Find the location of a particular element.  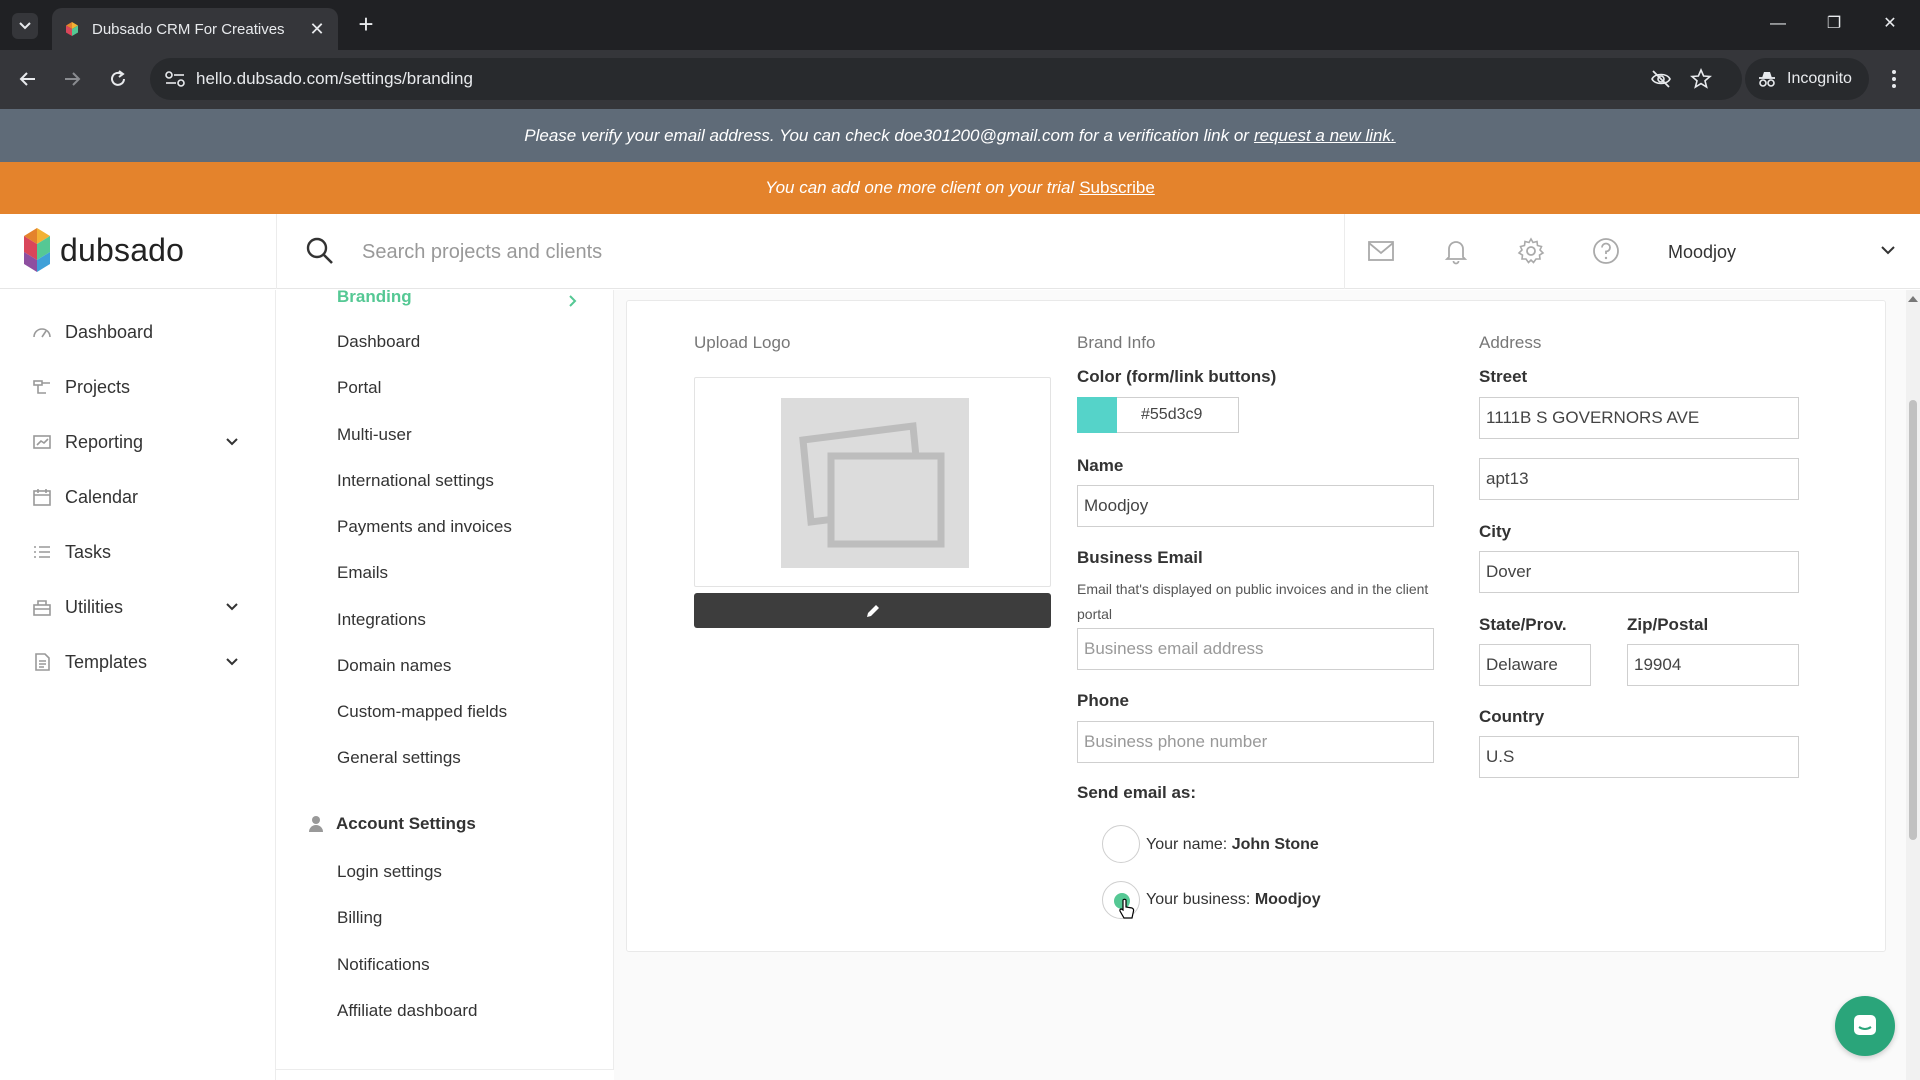

street-label: Street is located at coordinates (1503, 376).